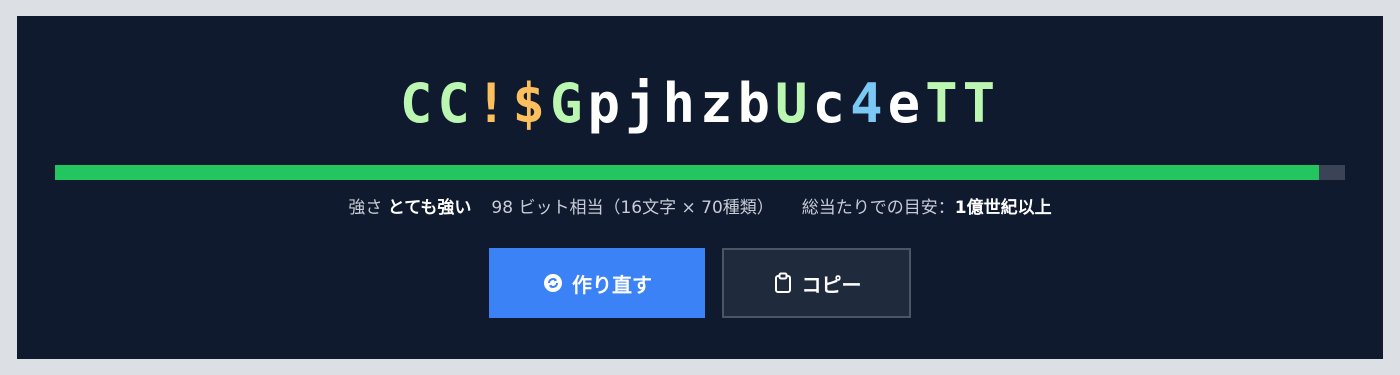 The width and height of the screenshot is (1400, 375). I want to click on password-char: G, so click(568, 103).